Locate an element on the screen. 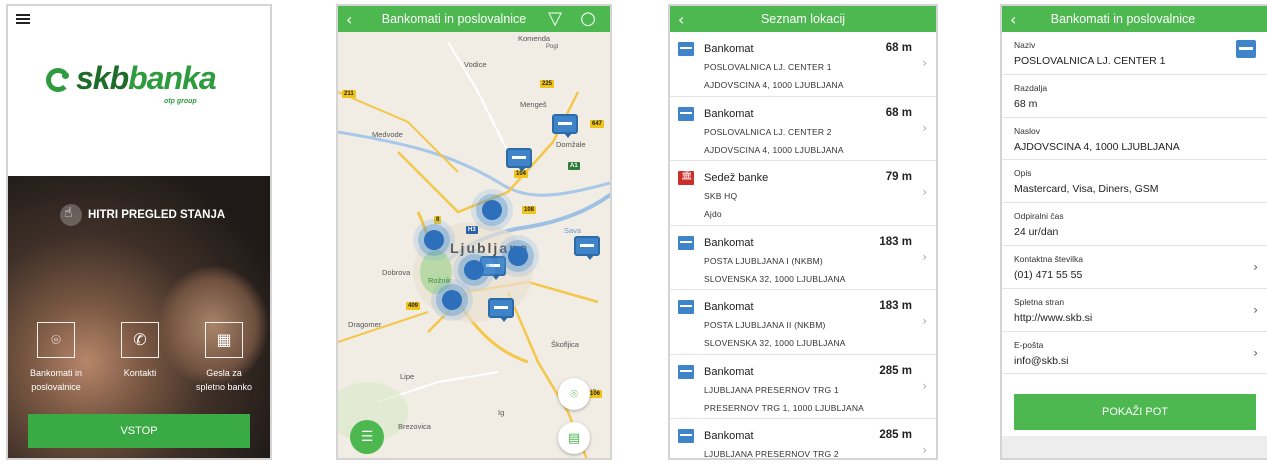 This screenshot has width=1267, height=464. item-name: LJUBLJANA PRESERNOV TRG 1 is located at coordinates (771, 389).